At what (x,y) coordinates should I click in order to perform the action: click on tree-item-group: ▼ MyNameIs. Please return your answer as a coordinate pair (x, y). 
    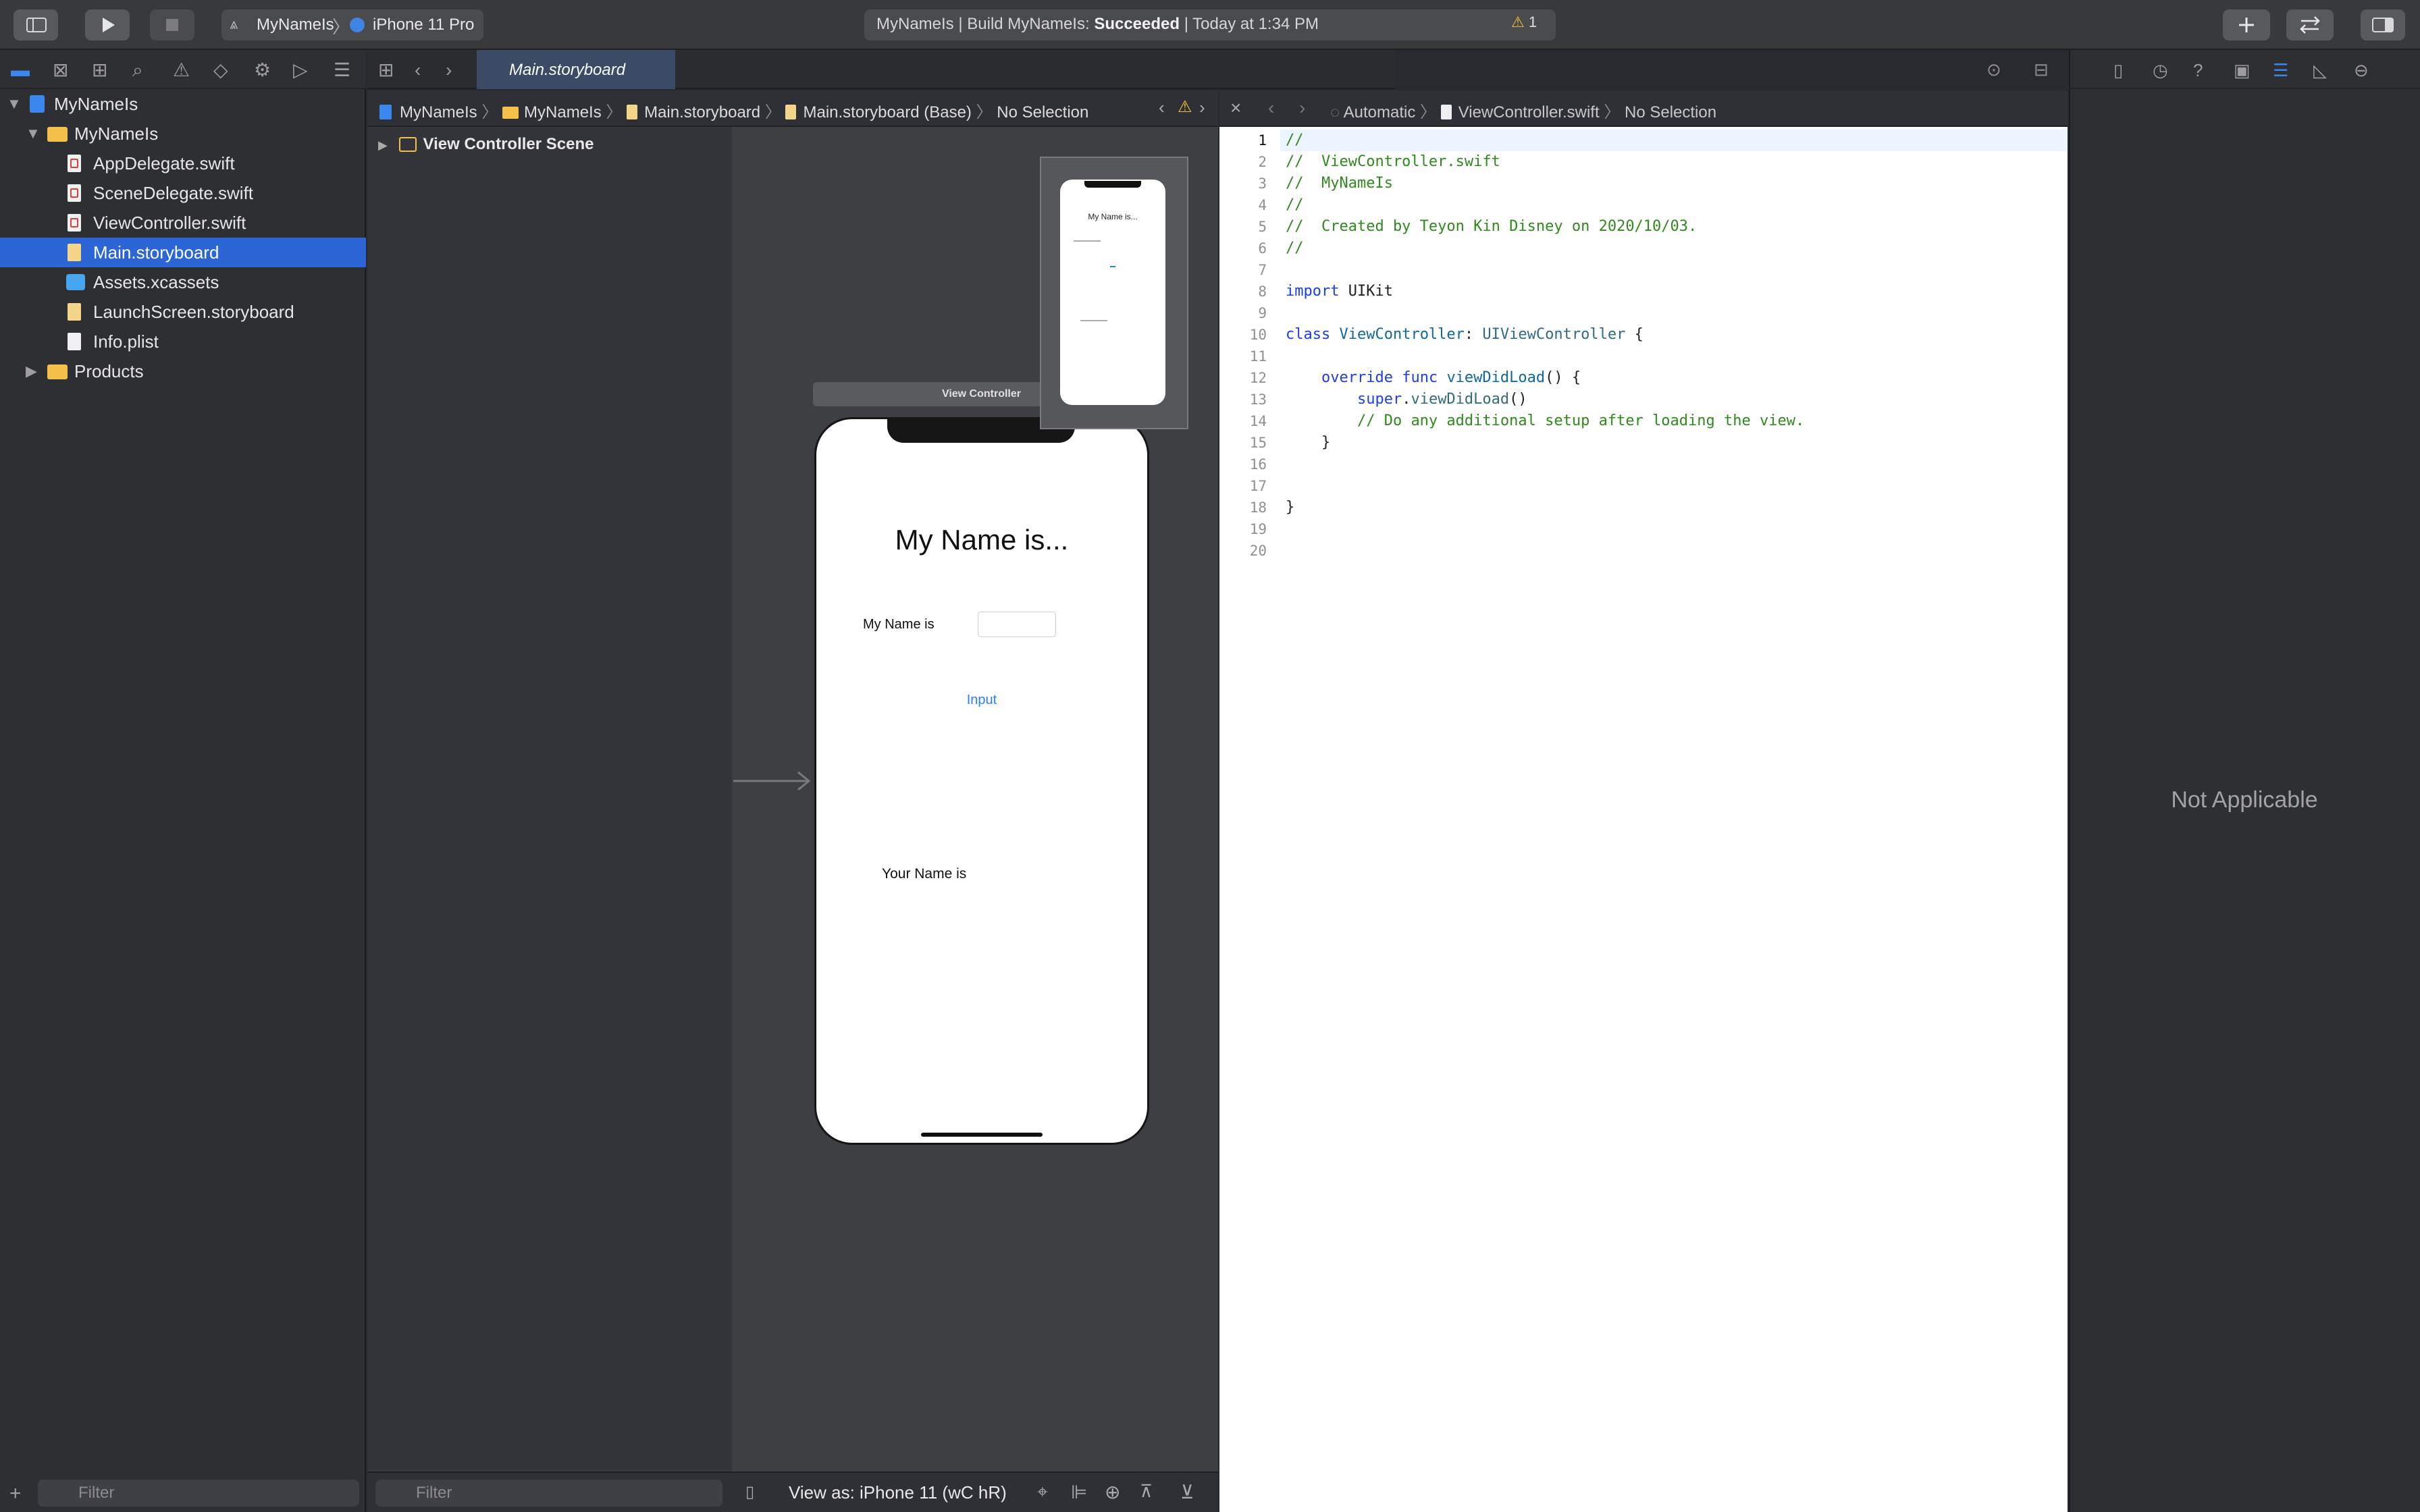
    Looking at the image, I should click on (183, 133).